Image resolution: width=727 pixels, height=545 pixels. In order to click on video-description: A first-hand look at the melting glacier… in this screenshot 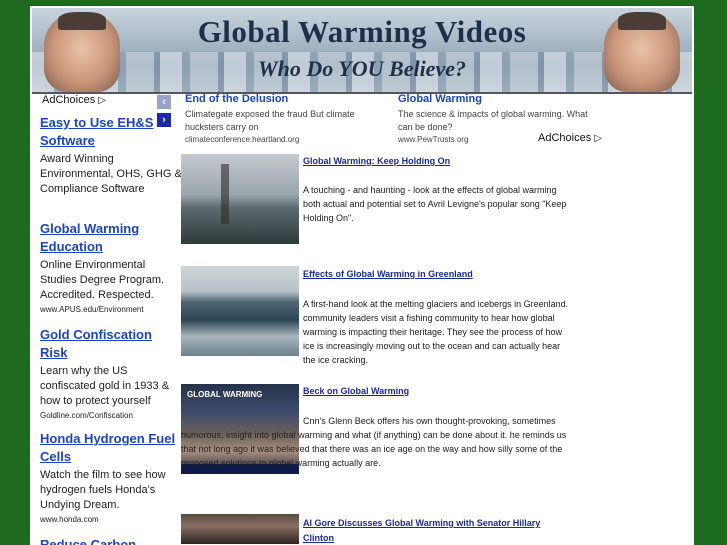, I will do `click(436, 332)`.